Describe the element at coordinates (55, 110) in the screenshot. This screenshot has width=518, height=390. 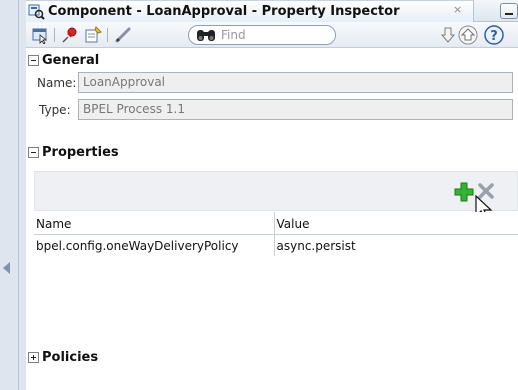
I see `type-label: Type:` at that location.